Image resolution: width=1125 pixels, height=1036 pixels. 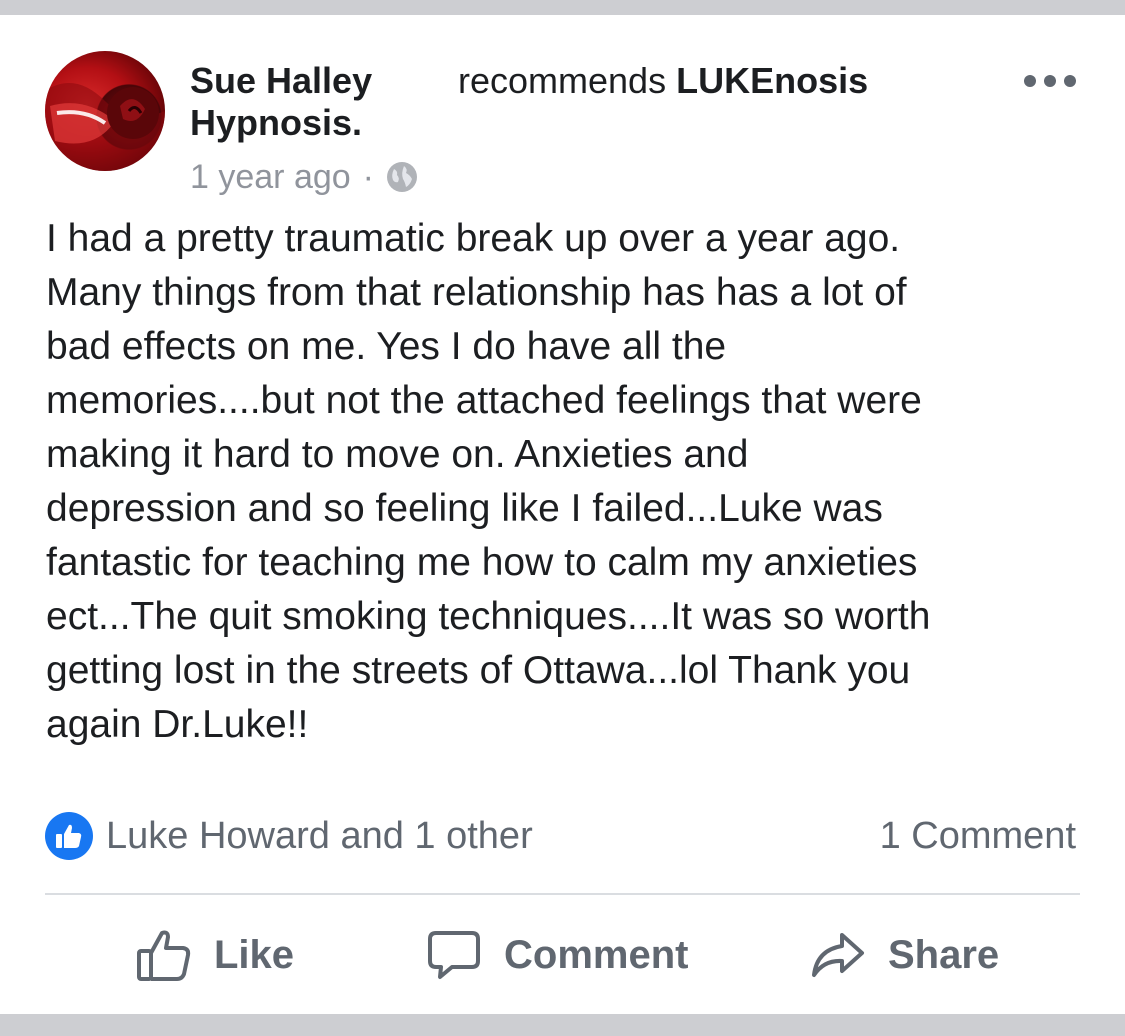 I want to click on recommends-word: recommends, so click(x=562, y=80).